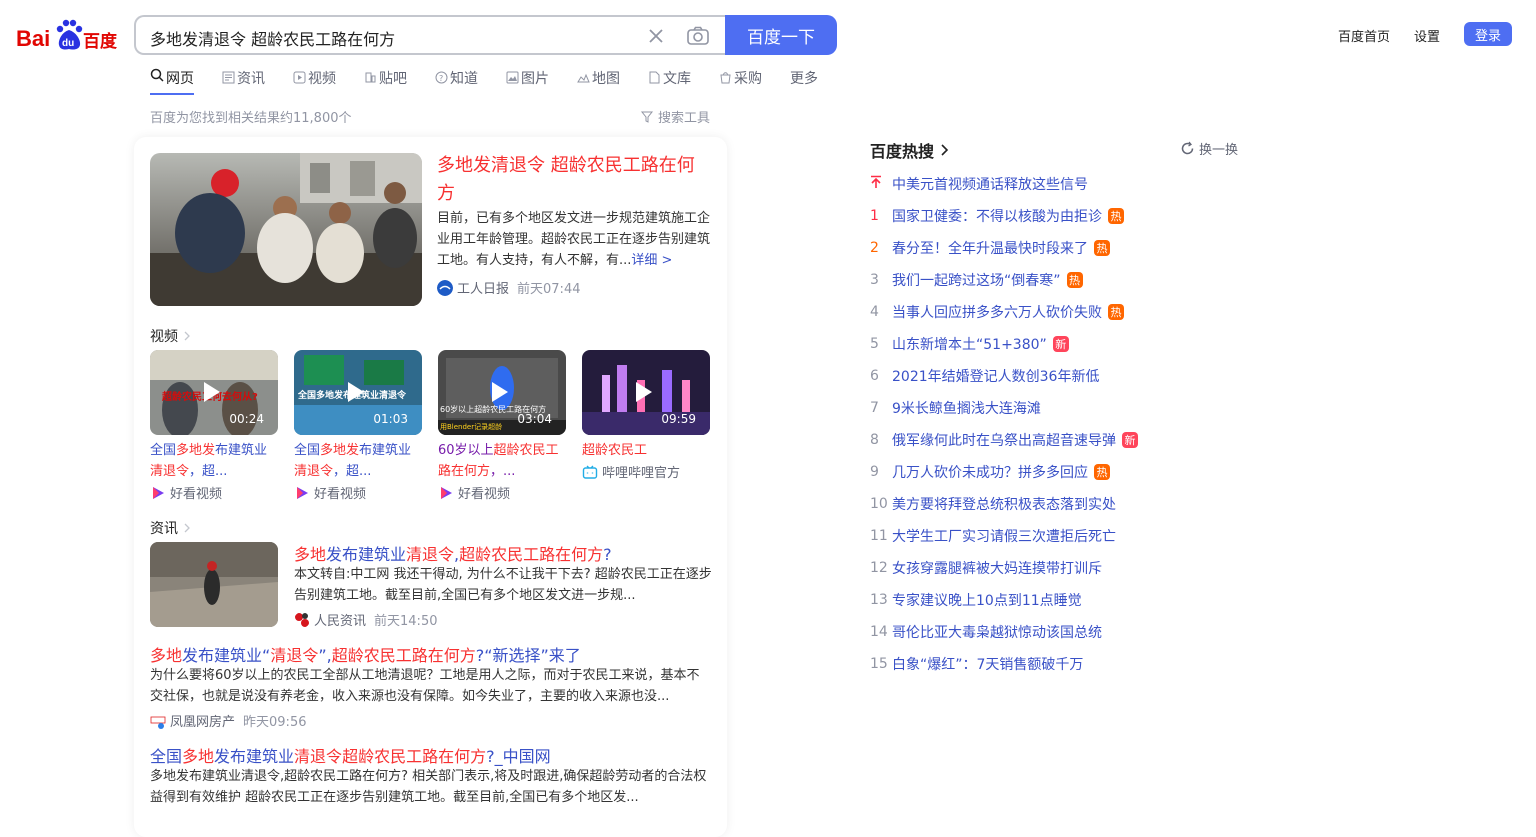 The height and width of the screenshot is (837, 1536). Describe the element at coordinates (365, 619) in the screenshot. I see `news-source: 人民资讯 前天14:50` at that location.